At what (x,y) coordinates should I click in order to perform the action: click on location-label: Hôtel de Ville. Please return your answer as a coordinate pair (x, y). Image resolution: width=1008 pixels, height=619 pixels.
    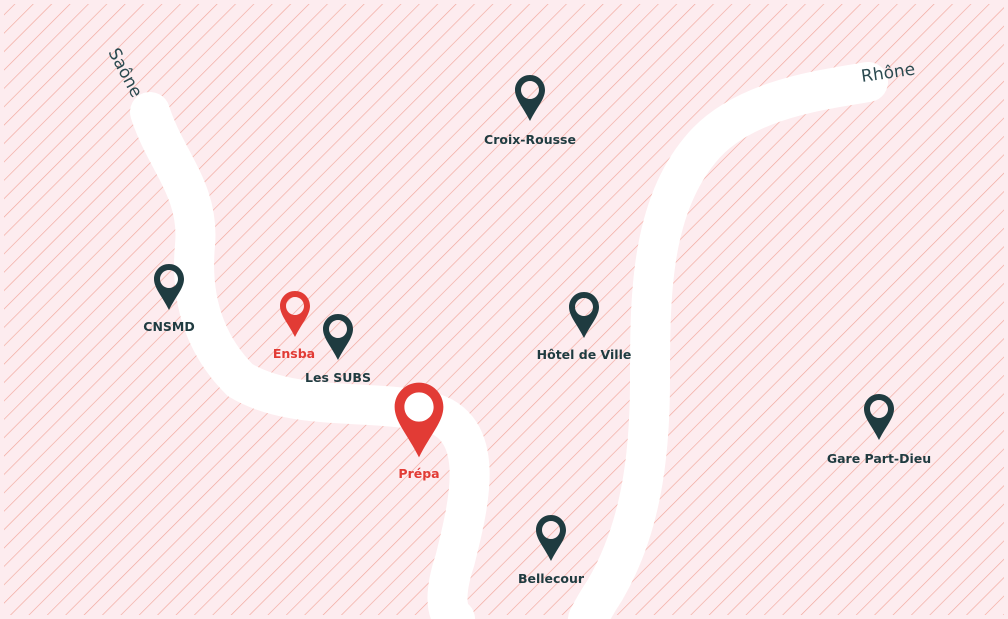
    Looking at the image, I should click on (584, 354).